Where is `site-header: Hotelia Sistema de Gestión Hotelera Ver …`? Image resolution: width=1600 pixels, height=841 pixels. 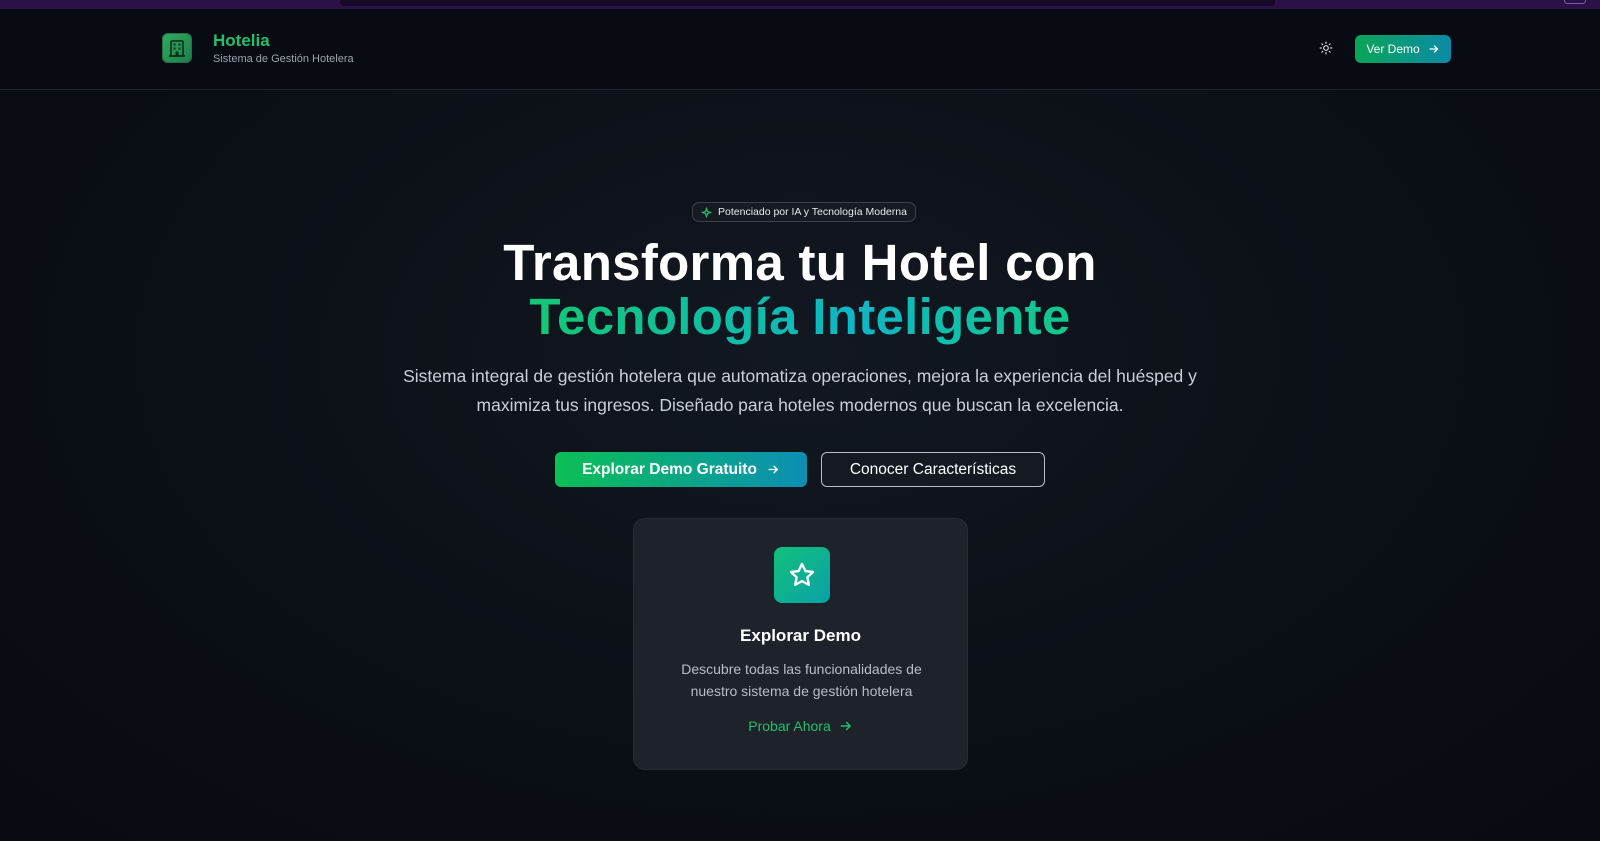
site-header: Hotelia Sistema de Gestión Hotelera Ver … is located at coordinates (800, 49).